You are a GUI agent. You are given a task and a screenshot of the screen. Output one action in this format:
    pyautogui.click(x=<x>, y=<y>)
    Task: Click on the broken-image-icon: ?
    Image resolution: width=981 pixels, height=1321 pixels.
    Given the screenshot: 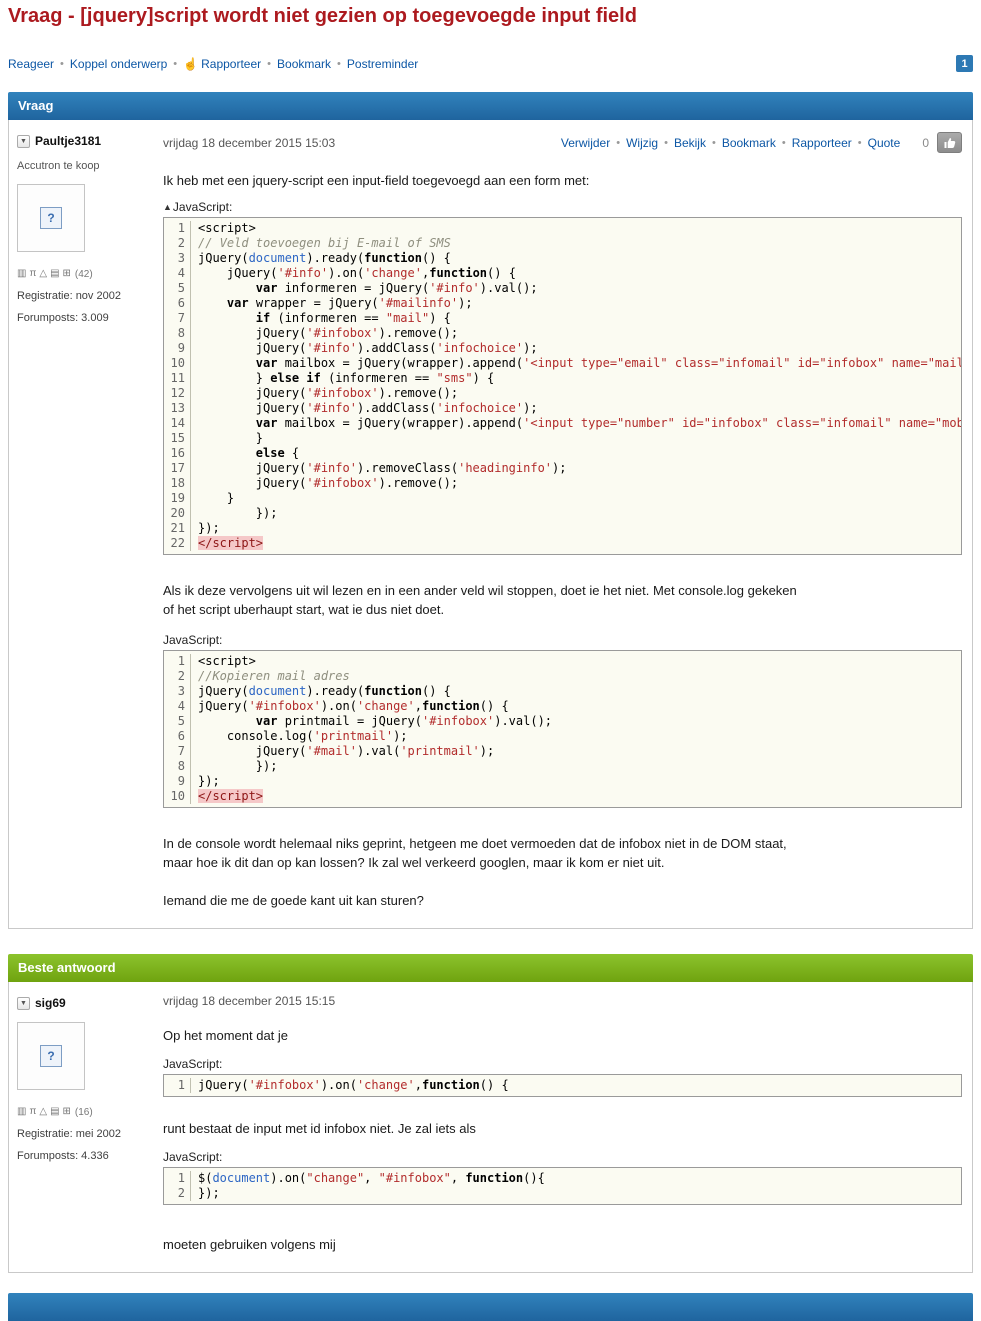 What is the action you would take?
    pyautogui.click(x=51, y=1056)
    